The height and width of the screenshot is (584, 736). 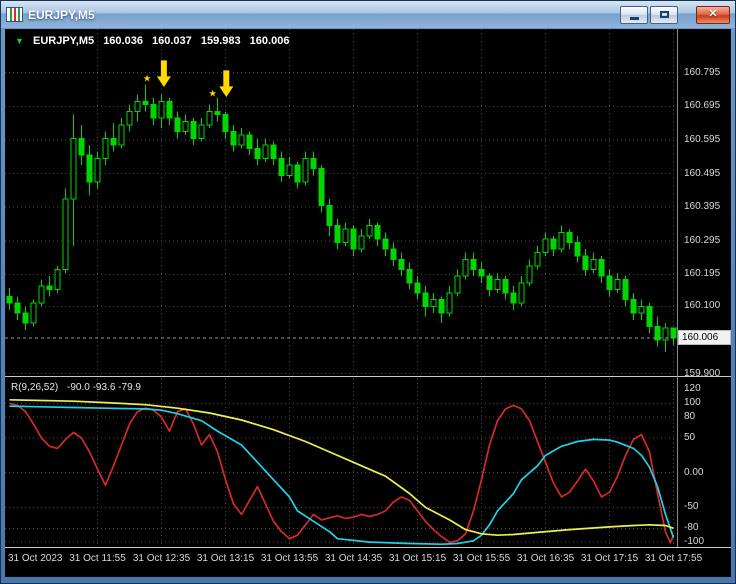 I want to click on maximize-icon, so click(x=664, y=14).